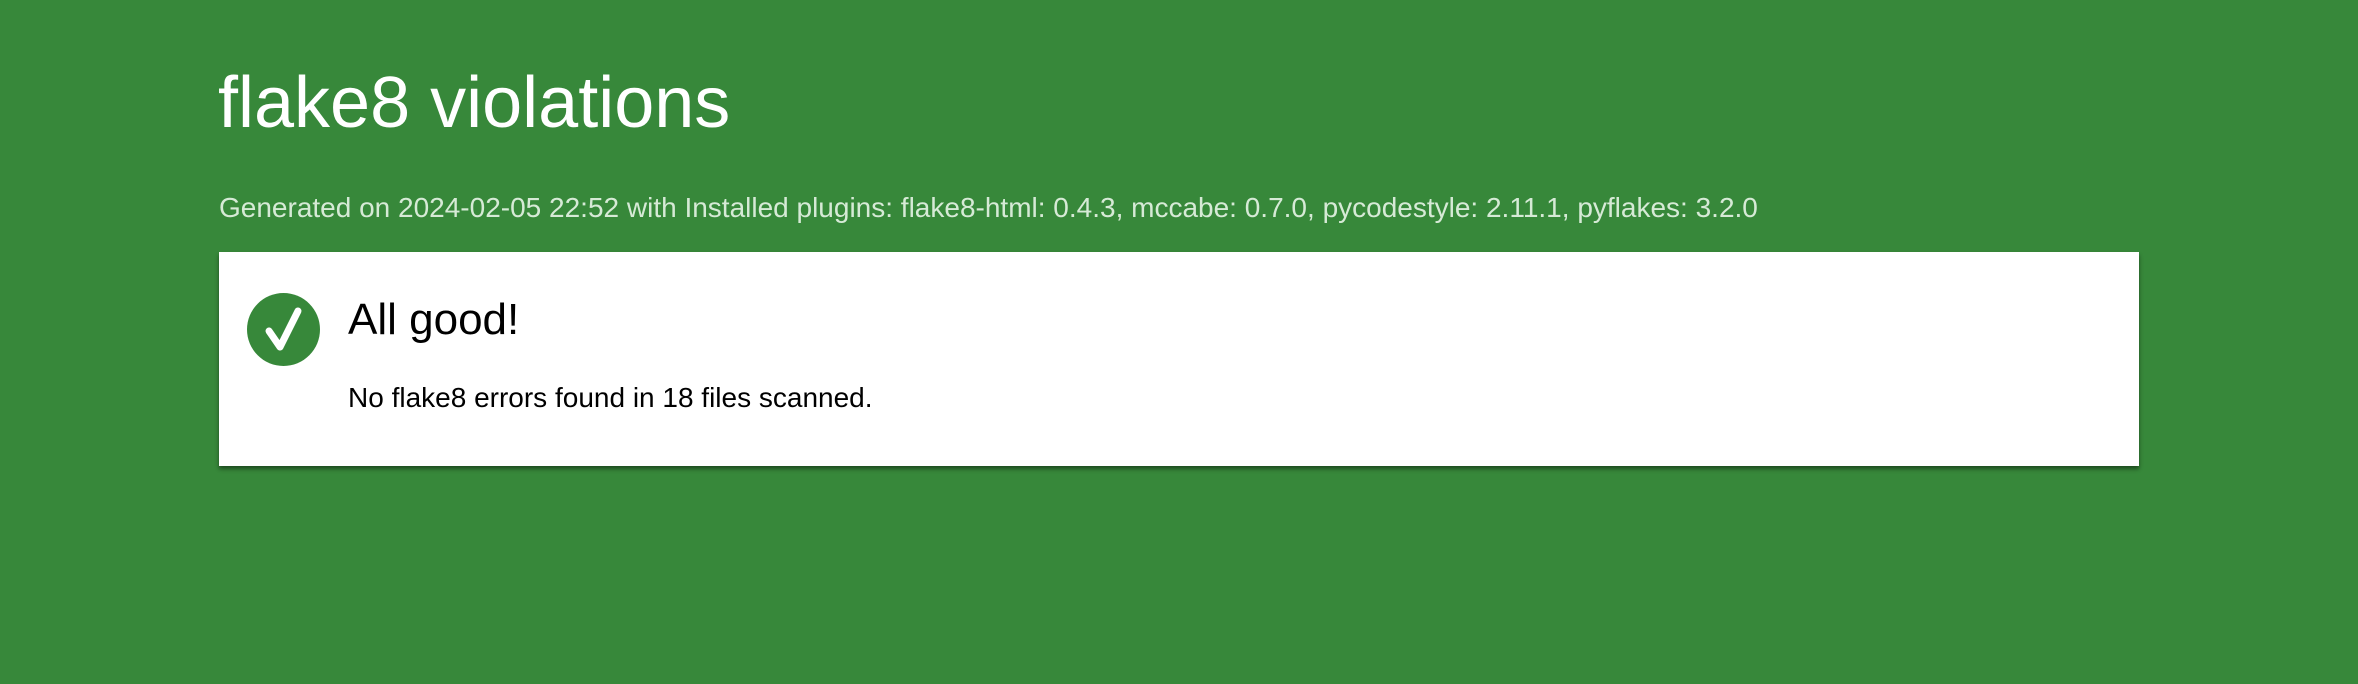  I want to click on check-icon, so click(283, 329).